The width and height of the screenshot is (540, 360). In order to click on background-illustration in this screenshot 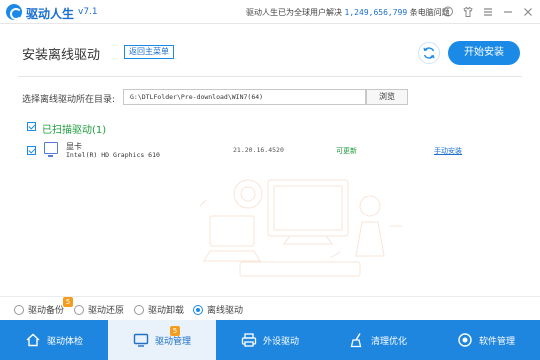, I will do `click(300, 228)`.